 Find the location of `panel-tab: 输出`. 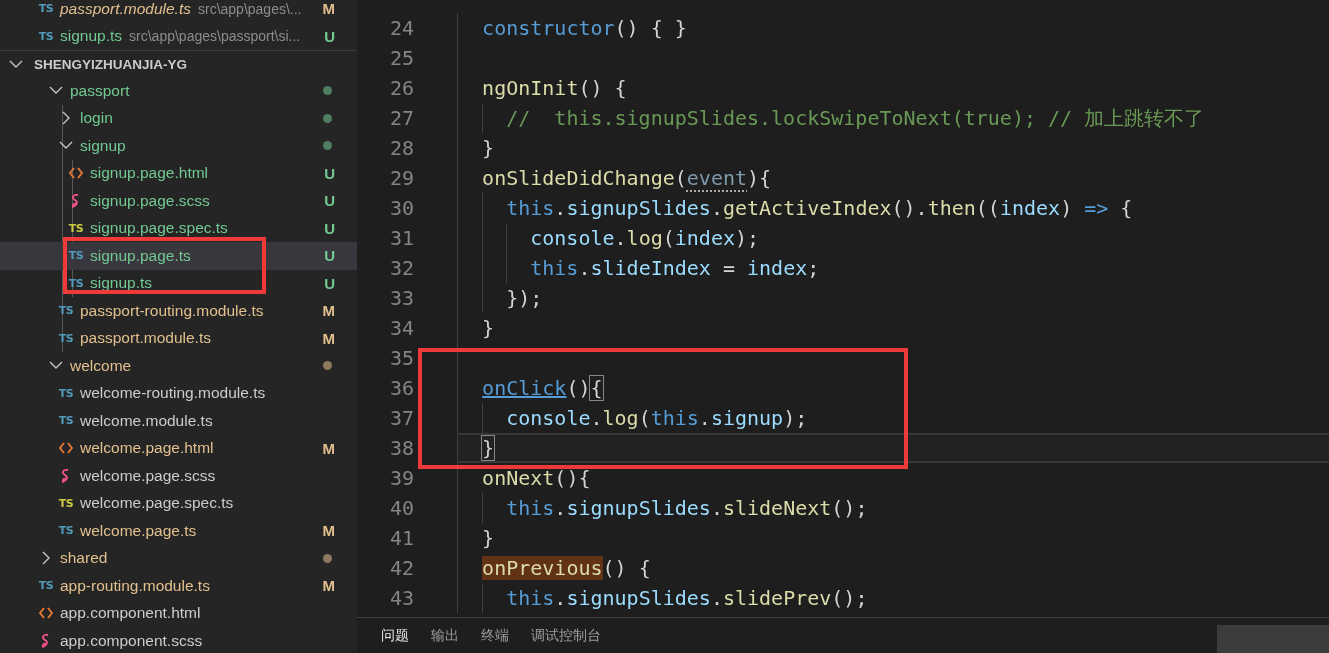

panel-tab: 输出 is located at coordinates (445, 635).